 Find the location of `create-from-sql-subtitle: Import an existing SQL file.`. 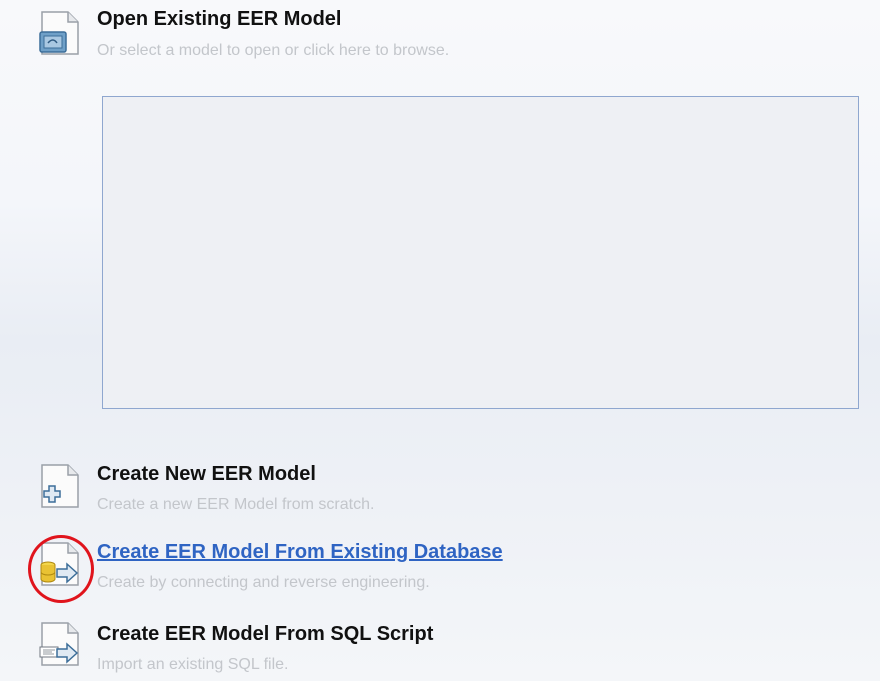

create-from-sql-subtitle: Import an existing SQL file. is located at coordinates (193, 665).